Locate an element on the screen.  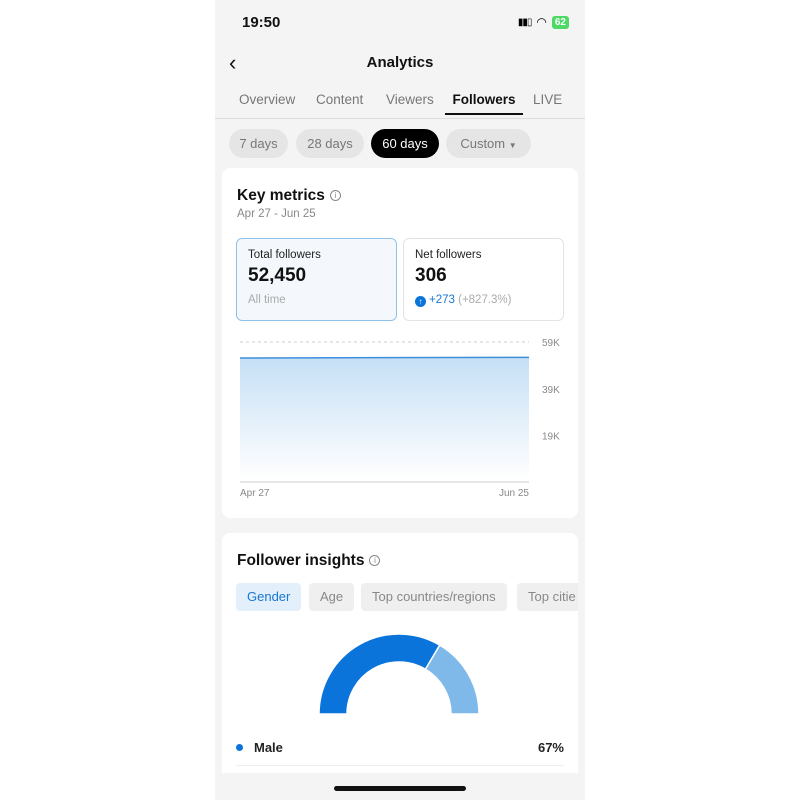
net-followers-value: 306 is located at coordinates (431, 275).